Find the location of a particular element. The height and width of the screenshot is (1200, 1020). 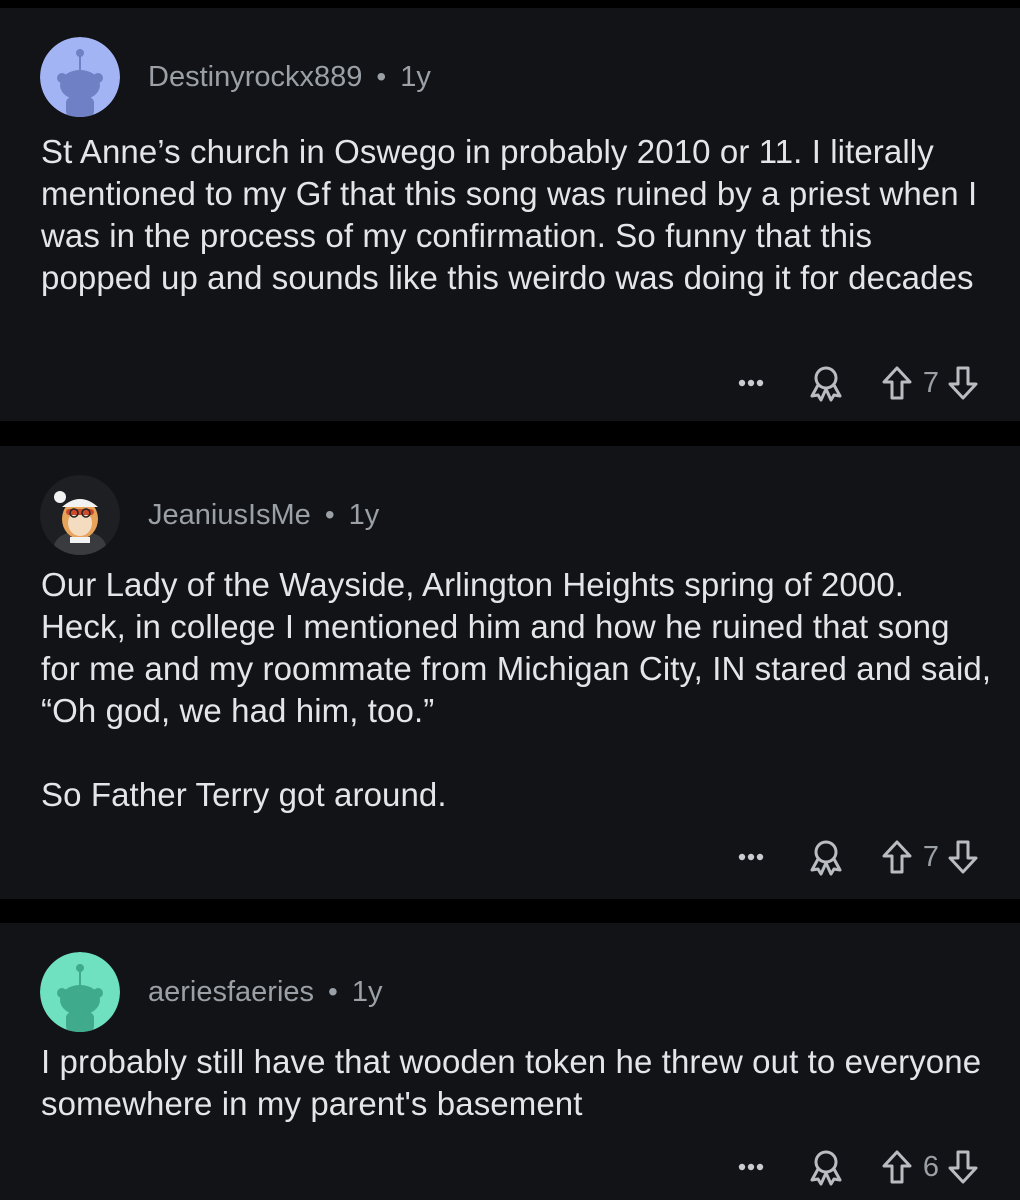

username: JeaniusIsMe is located at coordinates (229, 515).